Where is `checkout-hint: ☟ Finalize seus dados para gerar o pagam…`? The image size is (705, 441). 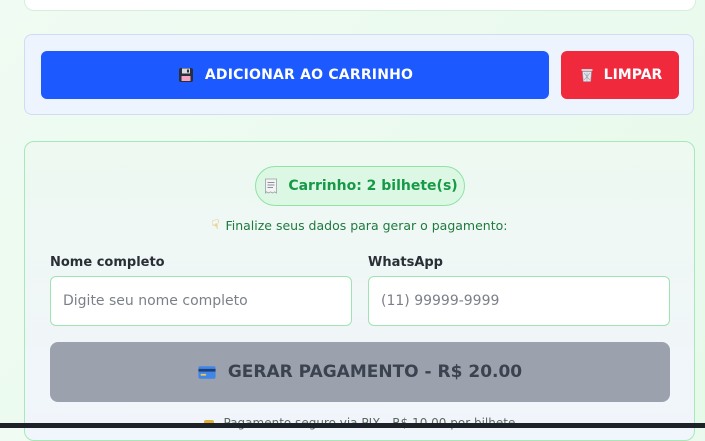
checkout-hint: ☟ Finalize seus dados para gerar o pagam… is located at coordinates (359, 225).